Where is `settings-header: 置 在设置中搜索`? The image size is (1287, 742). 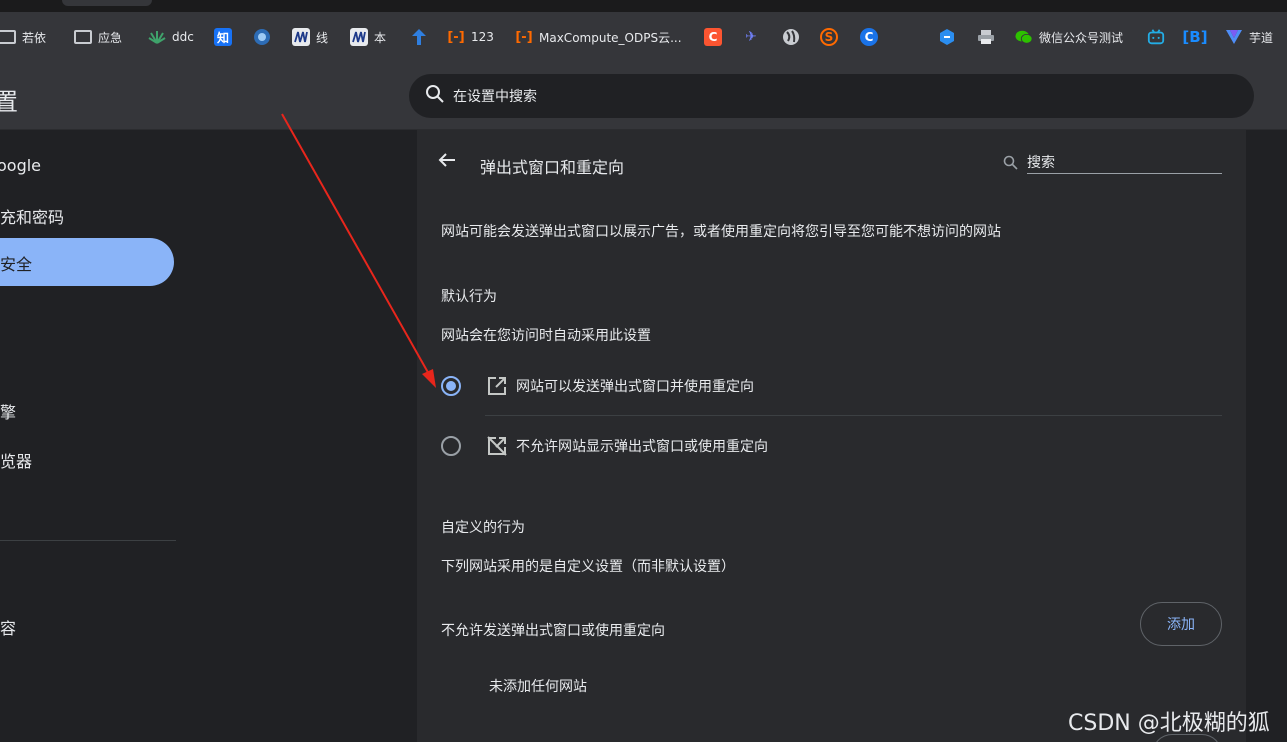
settings-header: 置 在设置中搜索 is located at coordinates (643, 96).